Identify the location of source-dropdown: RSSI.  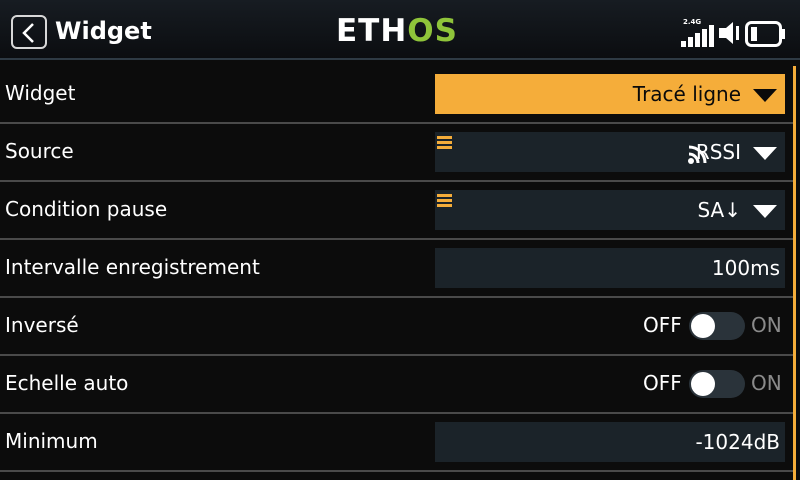
(610, 152).